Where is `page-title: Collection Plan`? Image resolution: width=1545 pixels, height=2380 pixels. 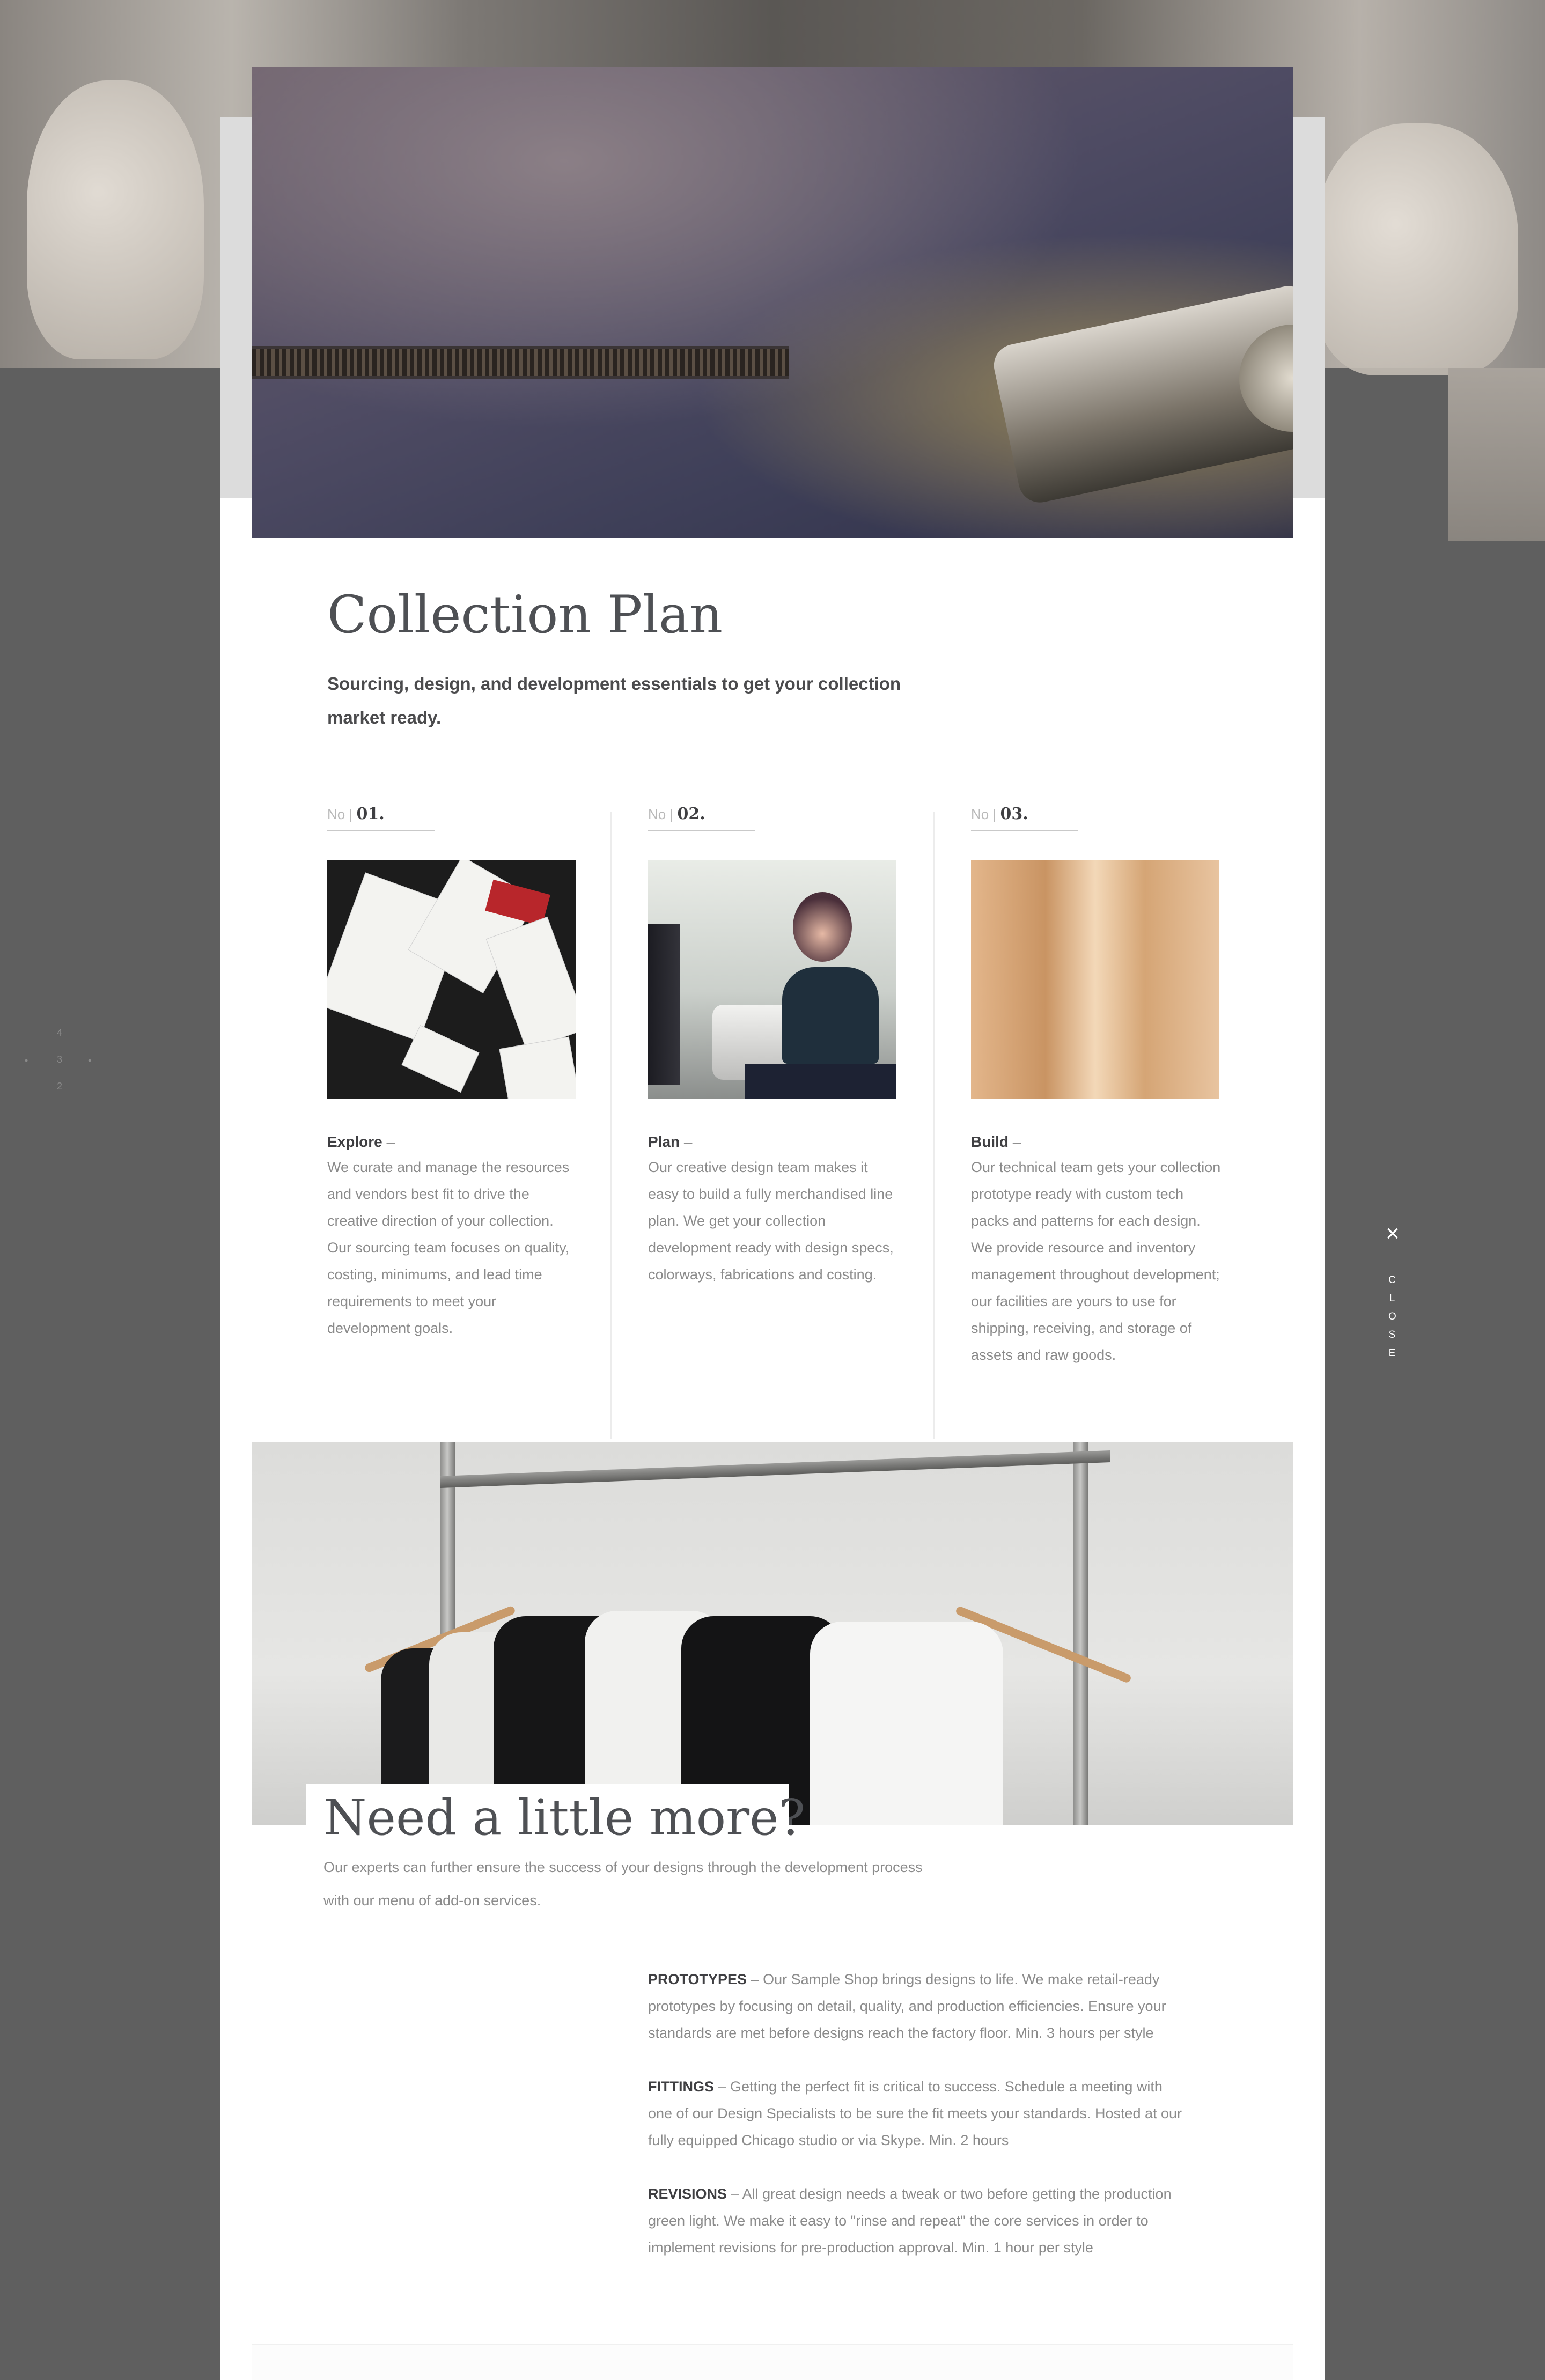
page-title: Collection Plan is located at coordinates (525, 615).